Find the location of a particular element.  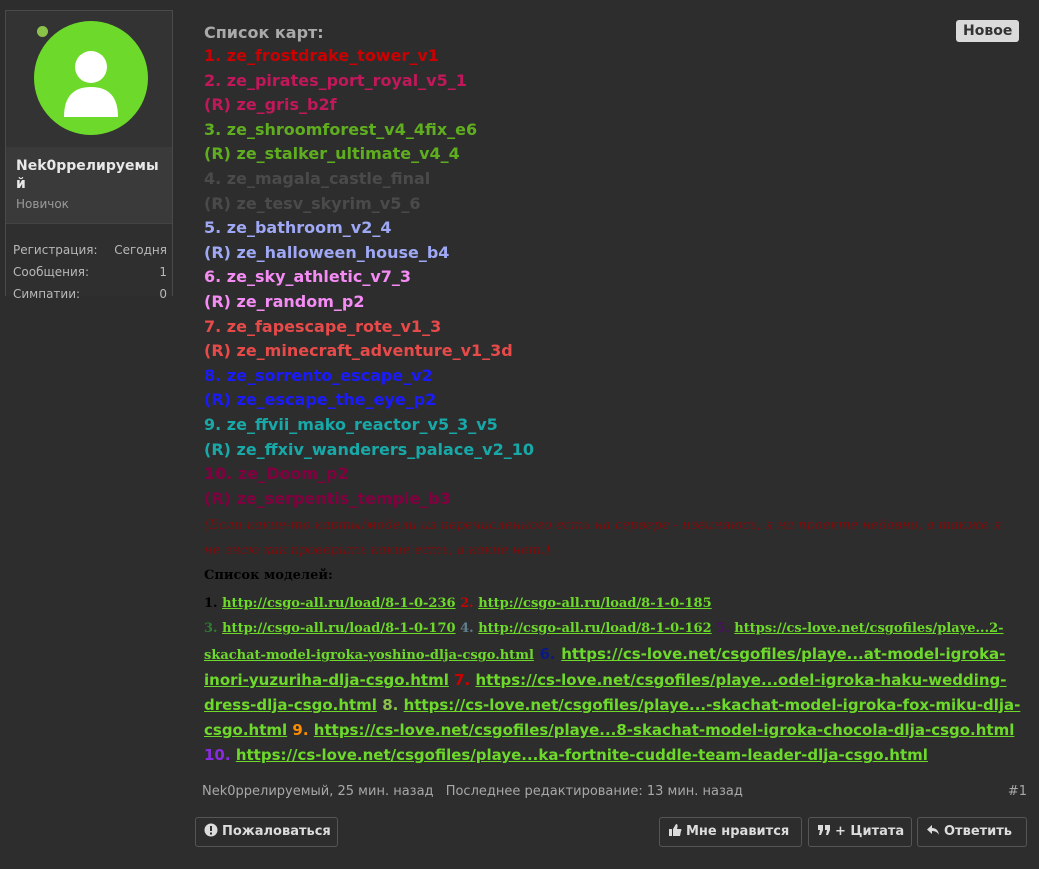

map-item: 5. ze_bathroom_v2_4 is located at coordinates (298, 228).